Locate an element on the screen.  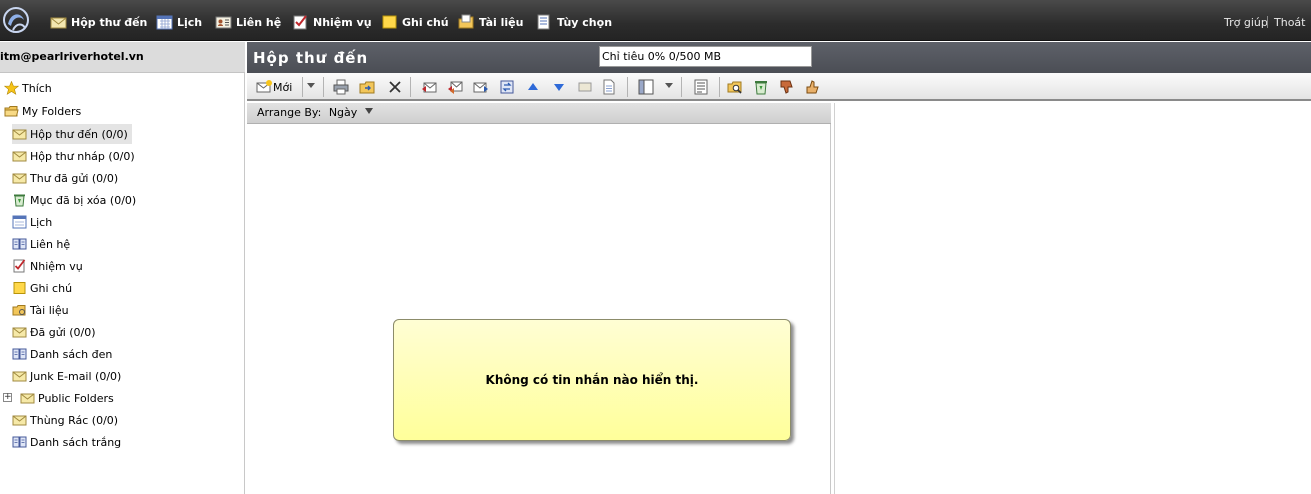
tree-item-tasks: Nhiệm vụ is located at coordinates (47, 266).